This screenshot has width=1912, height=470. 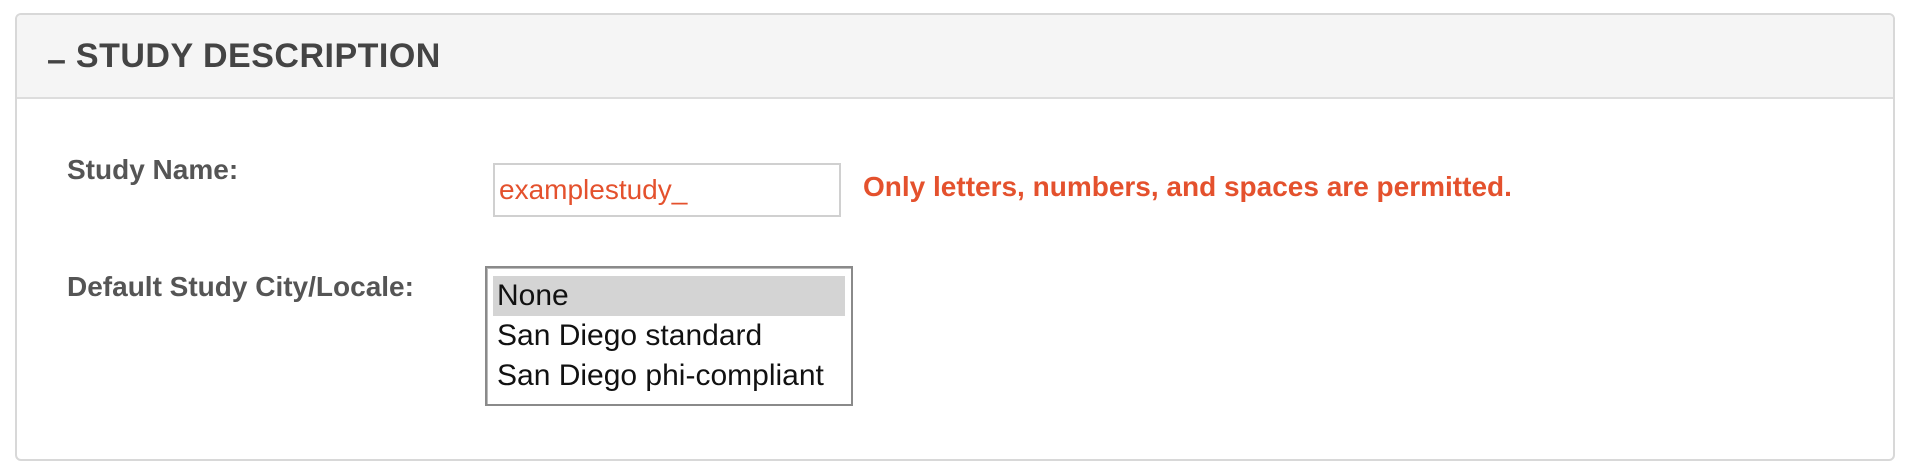 I want to click on panel-title: STUDY DESCRIPTION, so click(x=258, y=55).